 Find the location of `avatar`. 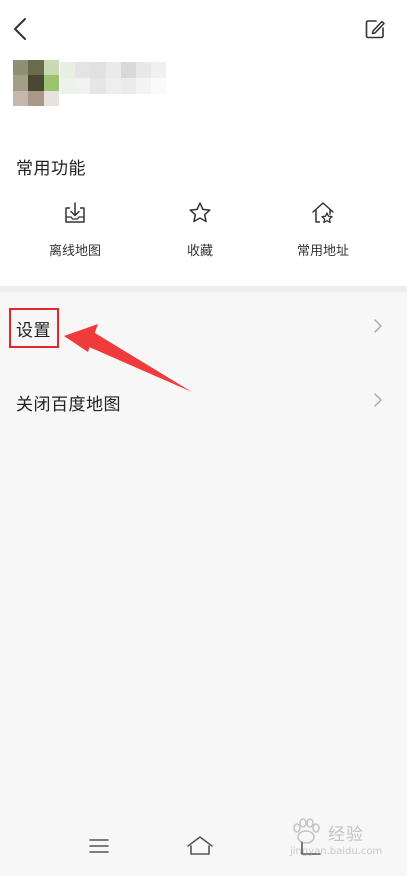

avatar is located at coordinates (36, 83).